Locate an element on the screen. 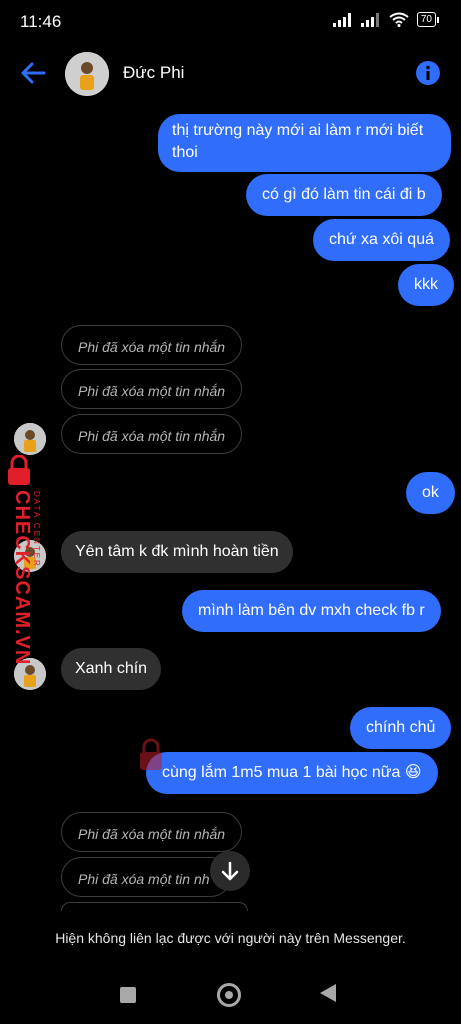 This screenshot has height=1024, width=461. arrow-down-icon is located at coordinates (230, 871).